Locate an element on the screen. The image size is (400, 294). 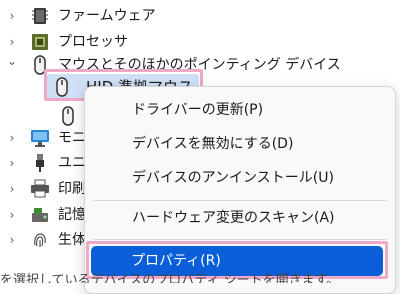
tree-item-label: 生体 is located at coordinates (72, 240).